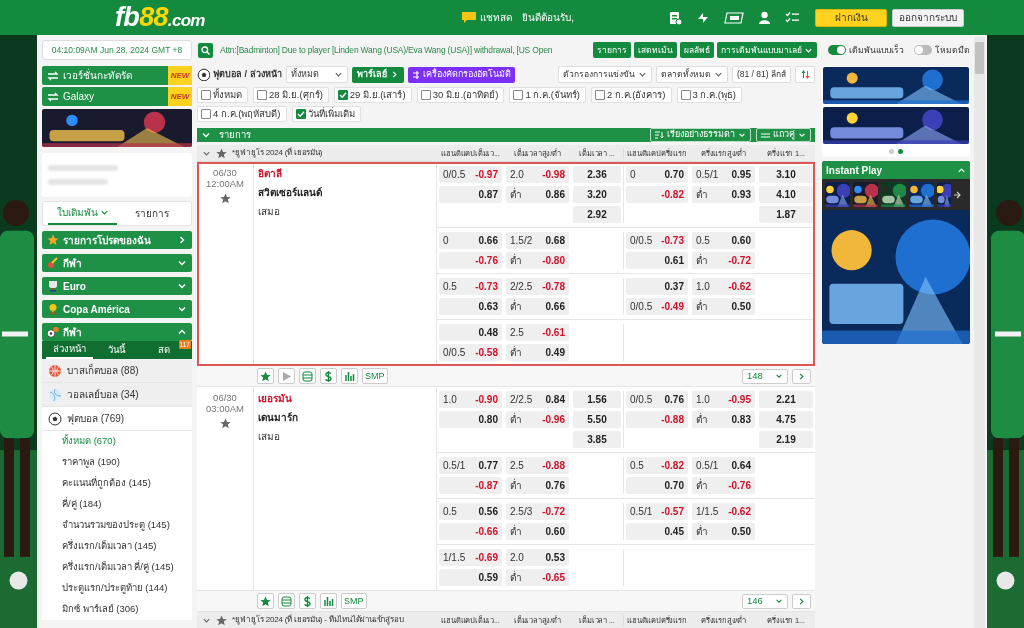  Describe the element at coordinates (723, 195) in the screenshot. I see `odds-cell: ต่ำ 0.93` at that location.